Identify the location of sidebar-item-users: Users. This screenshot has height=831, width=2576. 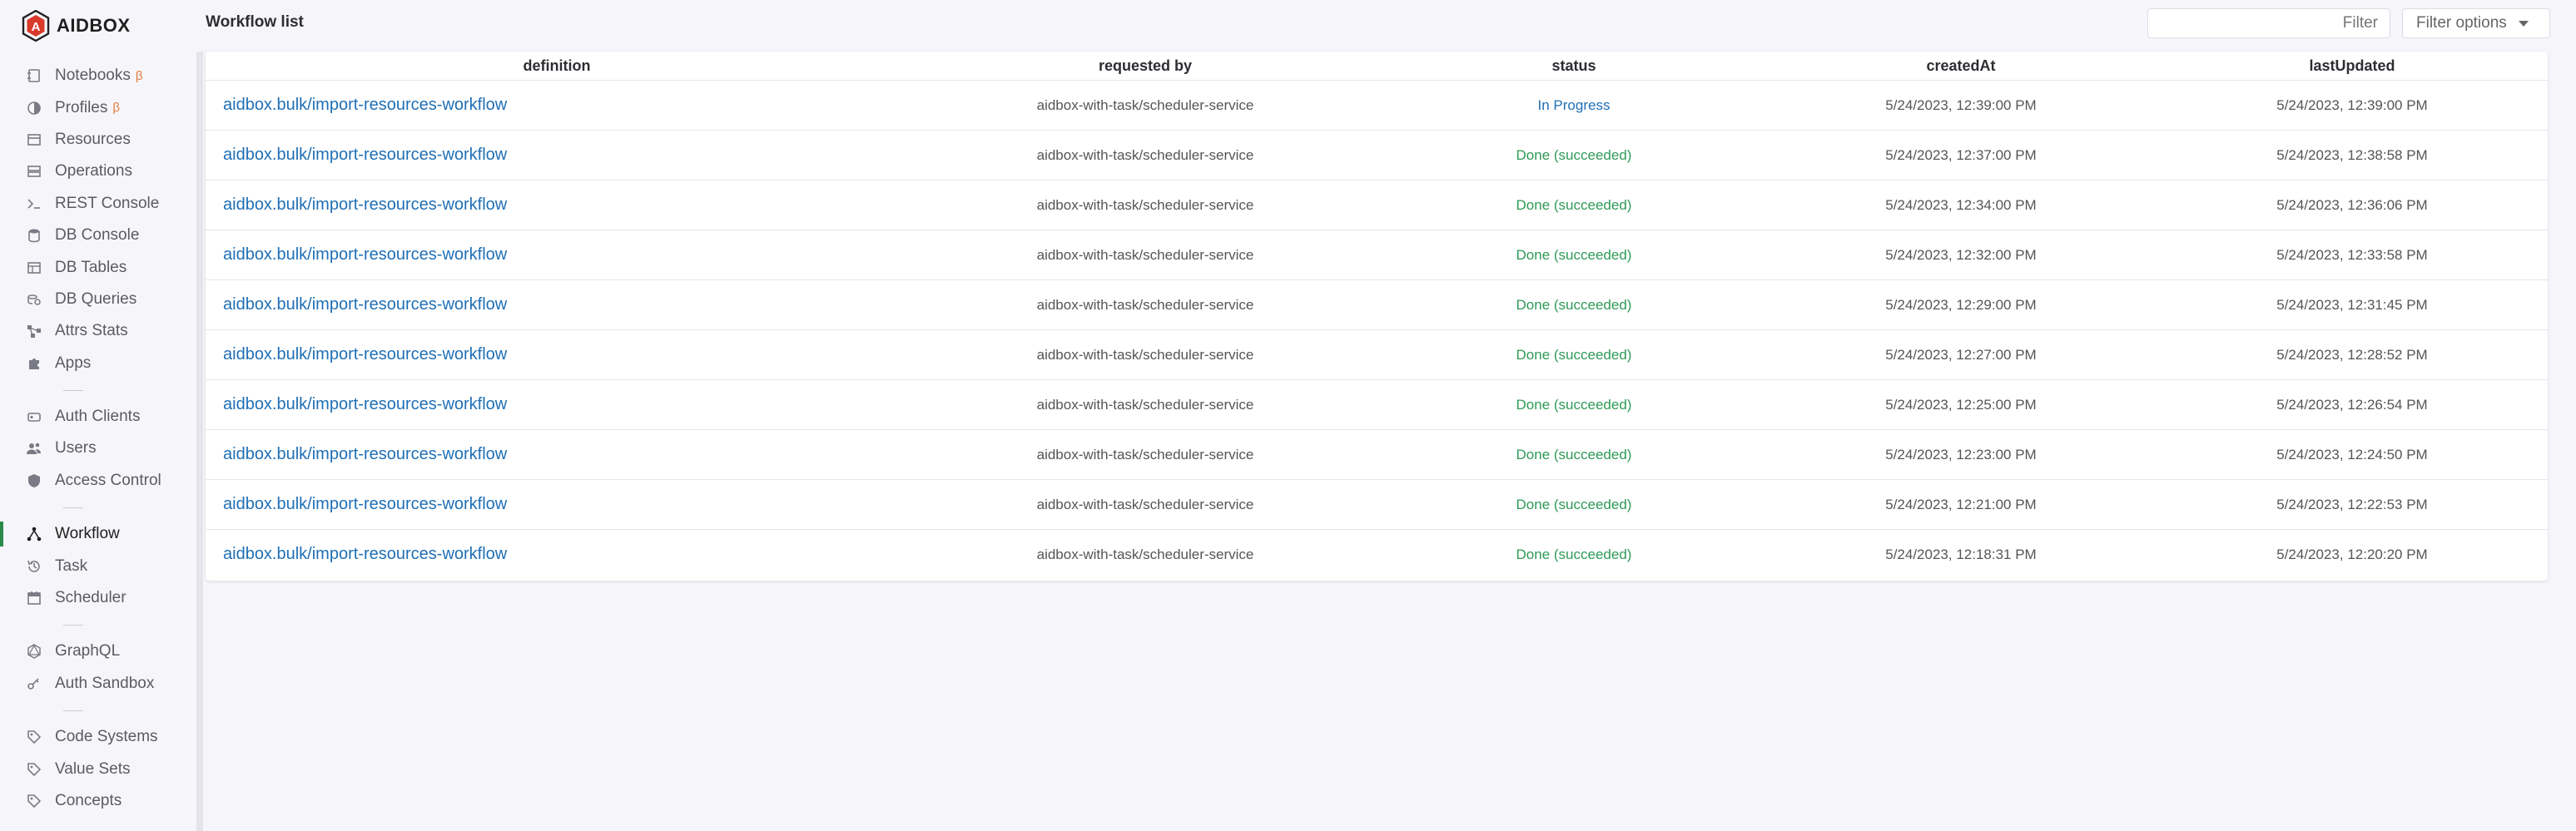
(98, 448).